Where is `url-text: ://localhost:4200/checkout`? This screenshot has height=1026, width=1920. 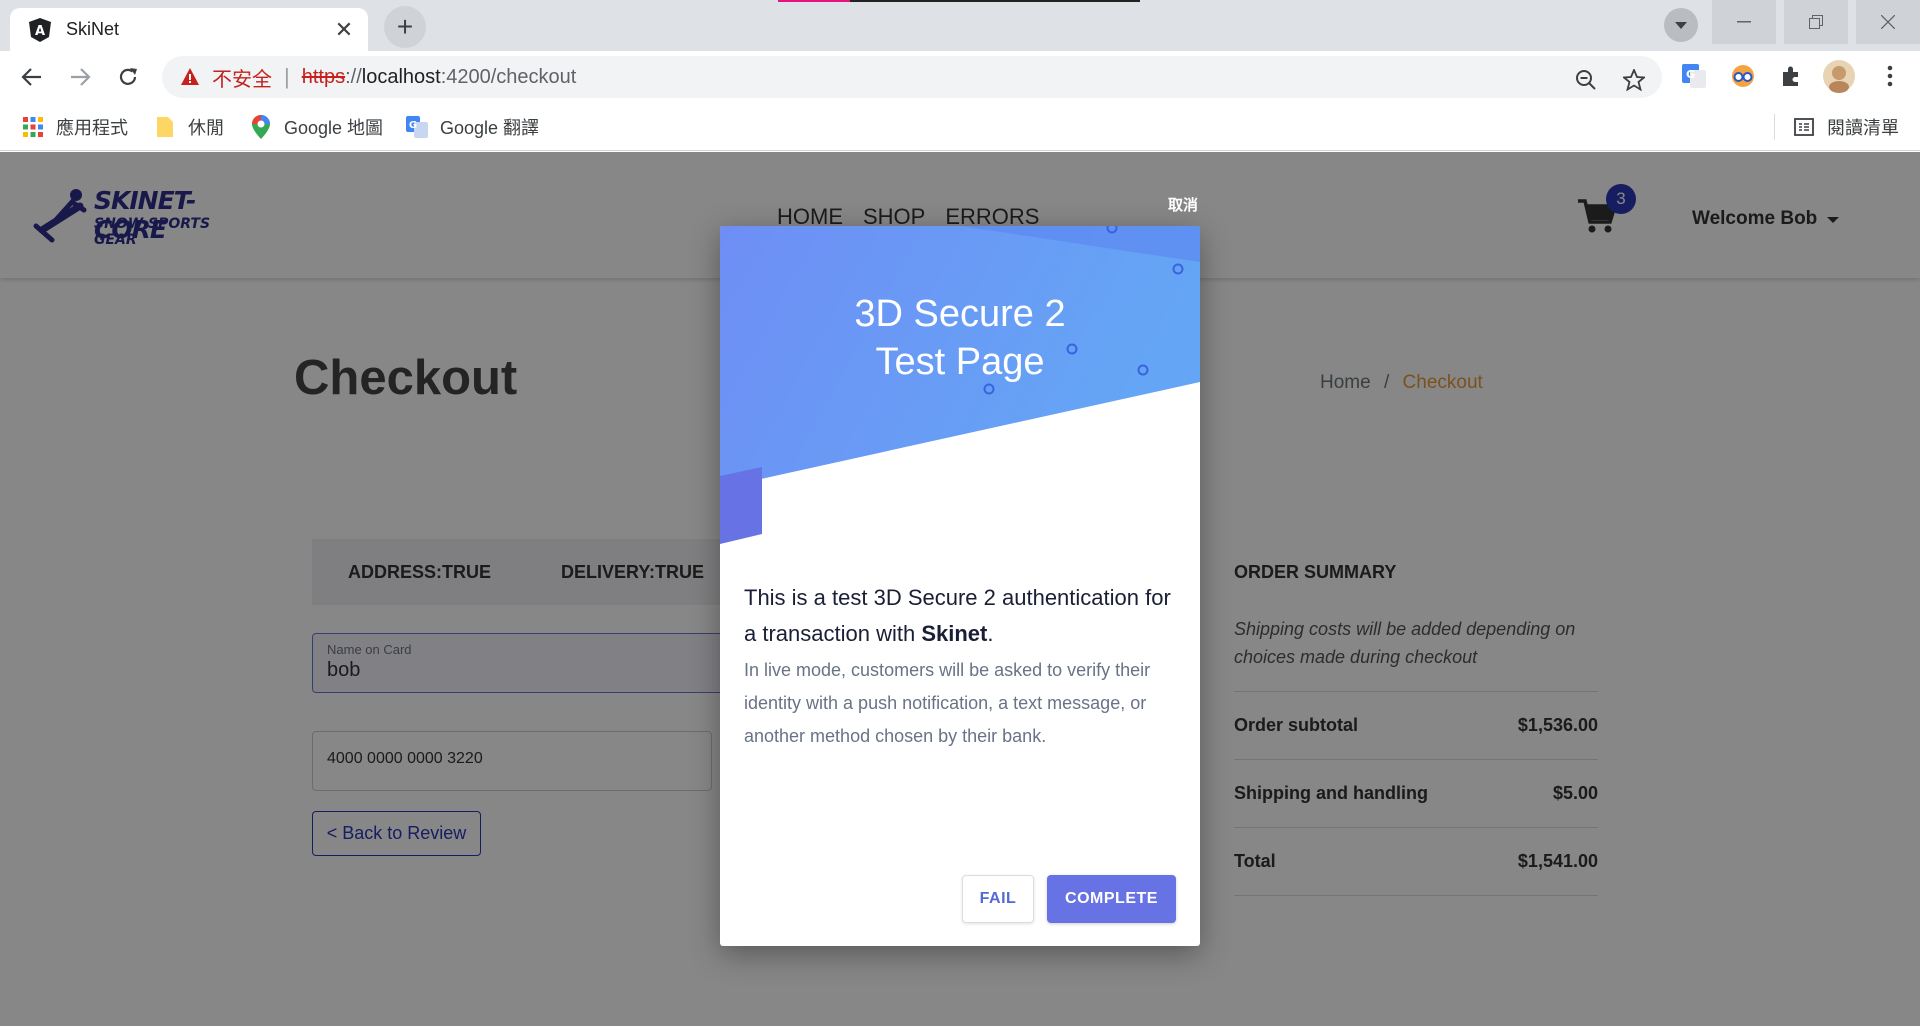 url-text: ://localhost:4200/checkout is located at coordinates (461, 76).